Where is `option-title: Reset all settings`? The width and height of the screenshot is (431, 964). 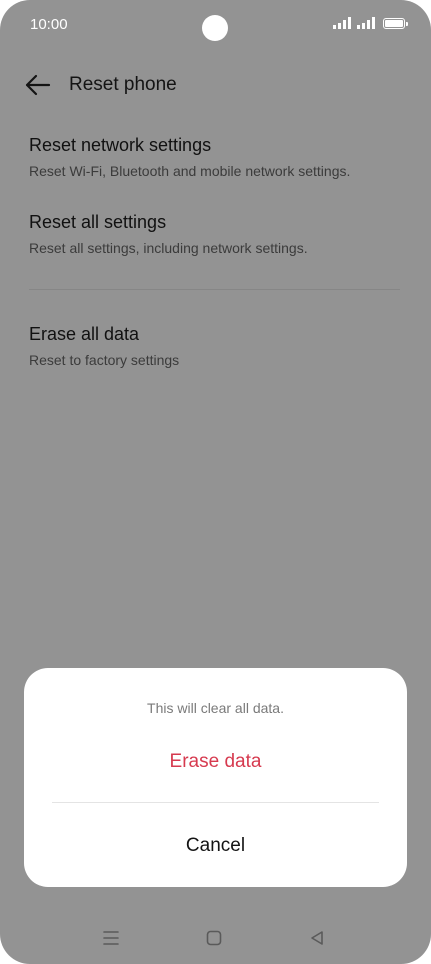 option-title: Reset all settings is located at coordinates (98, 222).